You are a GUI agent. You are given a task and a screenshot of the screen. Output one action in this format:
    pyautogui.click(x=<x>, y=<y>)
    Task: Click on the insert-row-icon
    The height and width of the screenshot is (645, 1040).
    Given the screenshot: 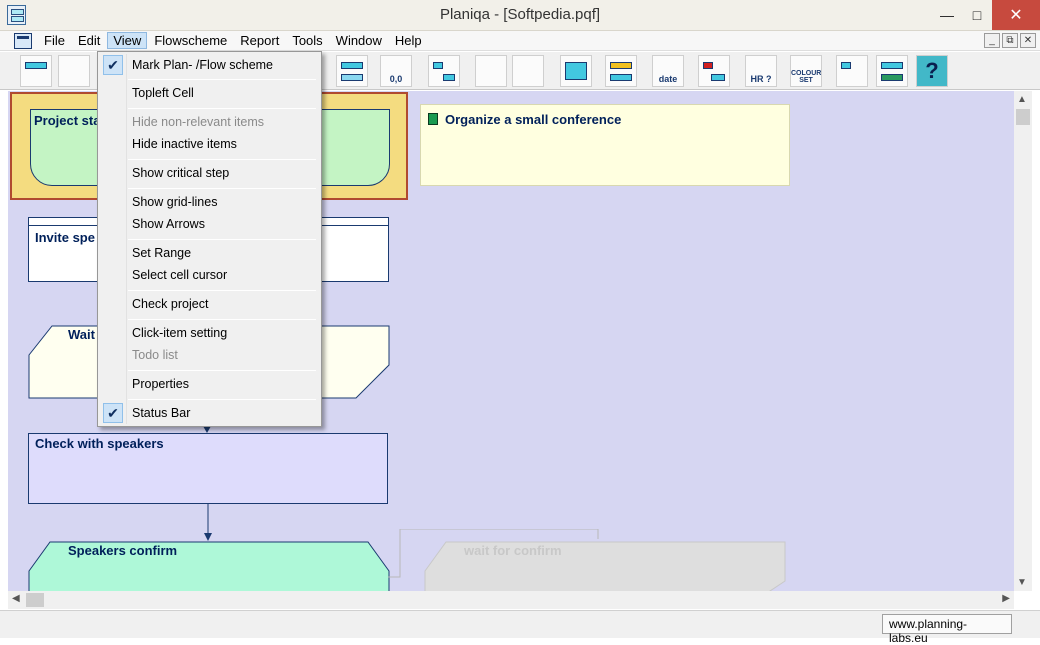 What is the action you would take?
    pyautogui.click(x=352, y=71)
    